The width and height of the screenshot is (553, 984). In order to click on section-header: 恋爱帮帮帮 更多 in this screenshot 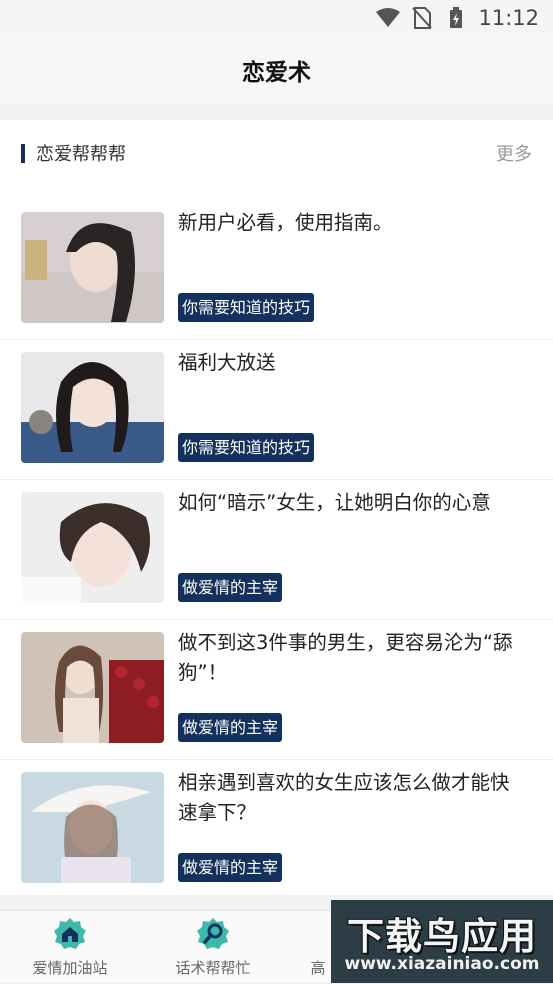, I will do `click(276, 153)`.